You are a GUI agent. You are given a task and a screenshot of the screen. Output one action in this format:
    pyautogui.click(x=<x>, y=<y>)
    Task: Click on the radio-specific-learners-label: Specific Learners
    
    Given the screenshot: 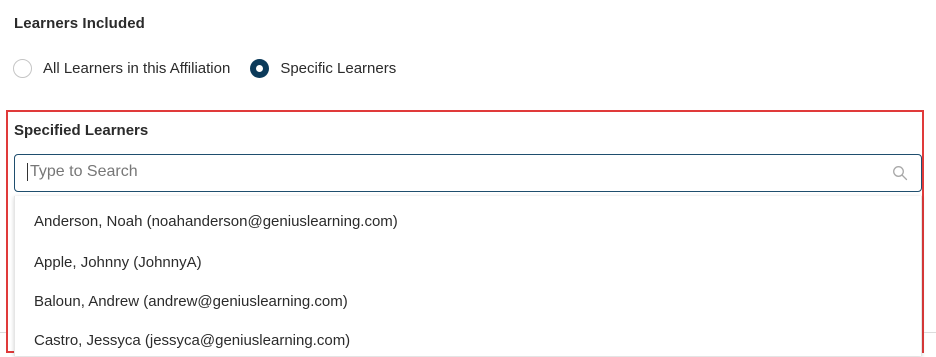 What is the action you would take?
    pyautogui.click(x=338, y=68)
    